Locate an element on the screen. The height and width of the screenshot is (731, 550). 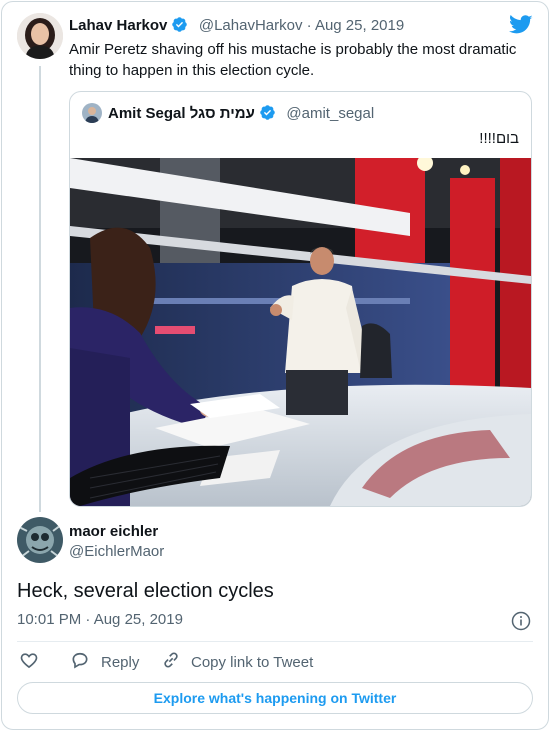
reply-bubble-icon is located at coordinates (80, 662).